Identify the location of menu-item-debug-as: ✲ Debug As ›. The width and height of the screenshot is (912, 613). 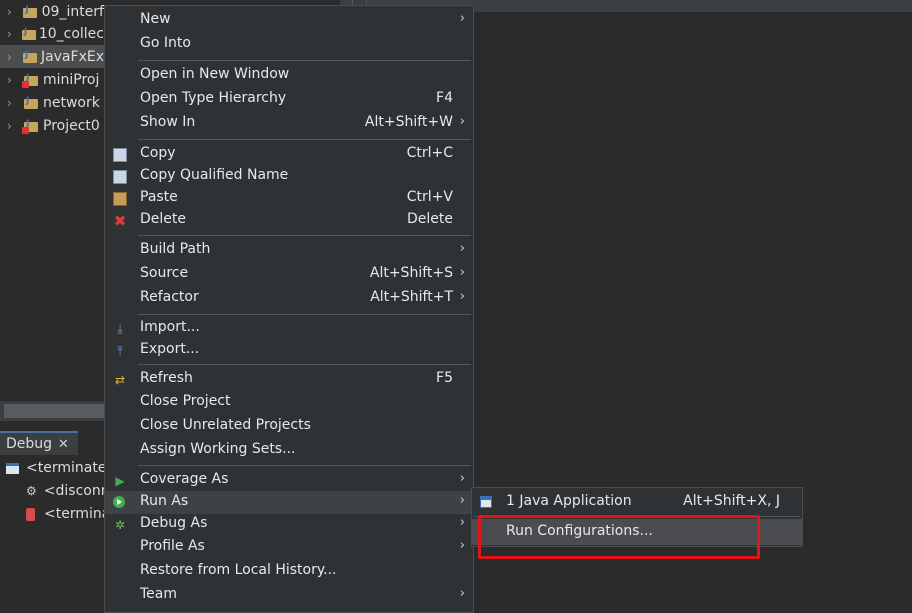
(289, 524).